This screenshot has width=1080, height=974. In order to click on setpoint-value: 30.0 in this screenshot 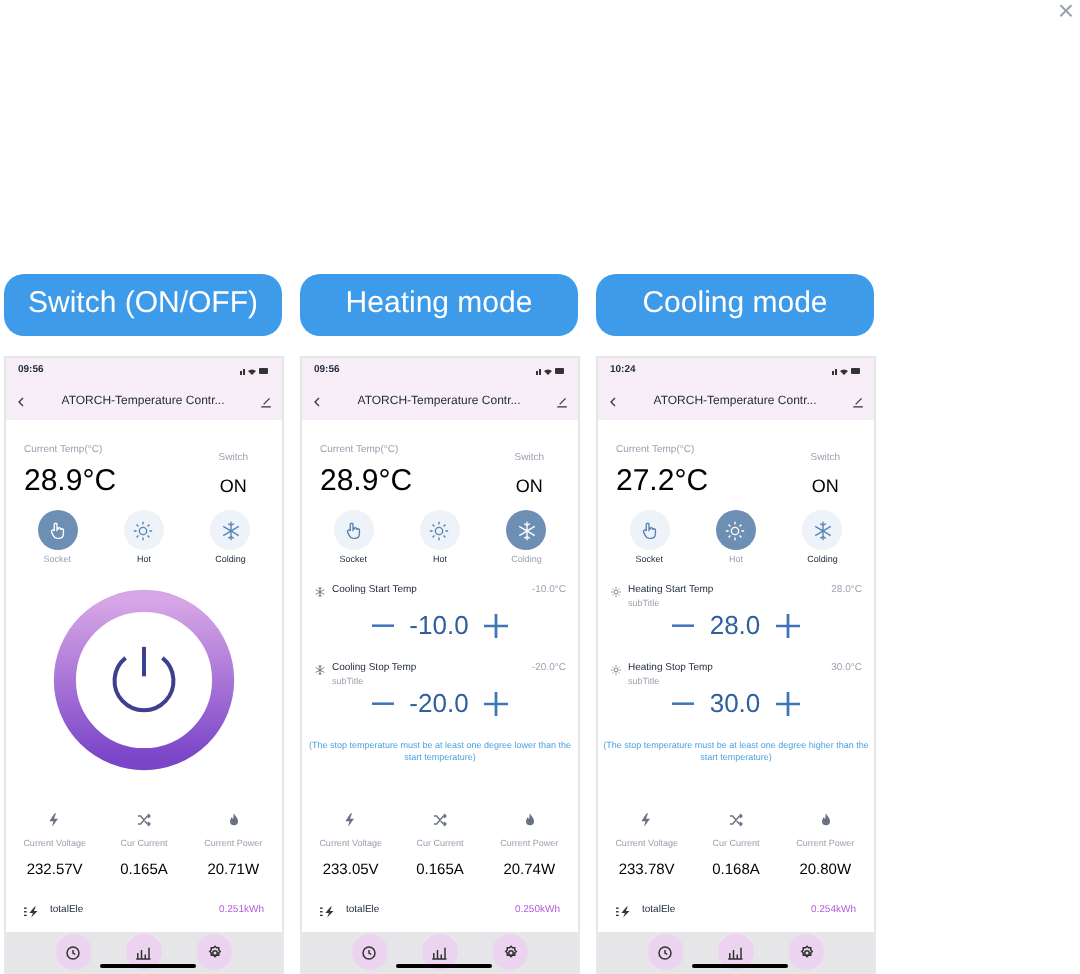, I will do `click(735, 704)`.